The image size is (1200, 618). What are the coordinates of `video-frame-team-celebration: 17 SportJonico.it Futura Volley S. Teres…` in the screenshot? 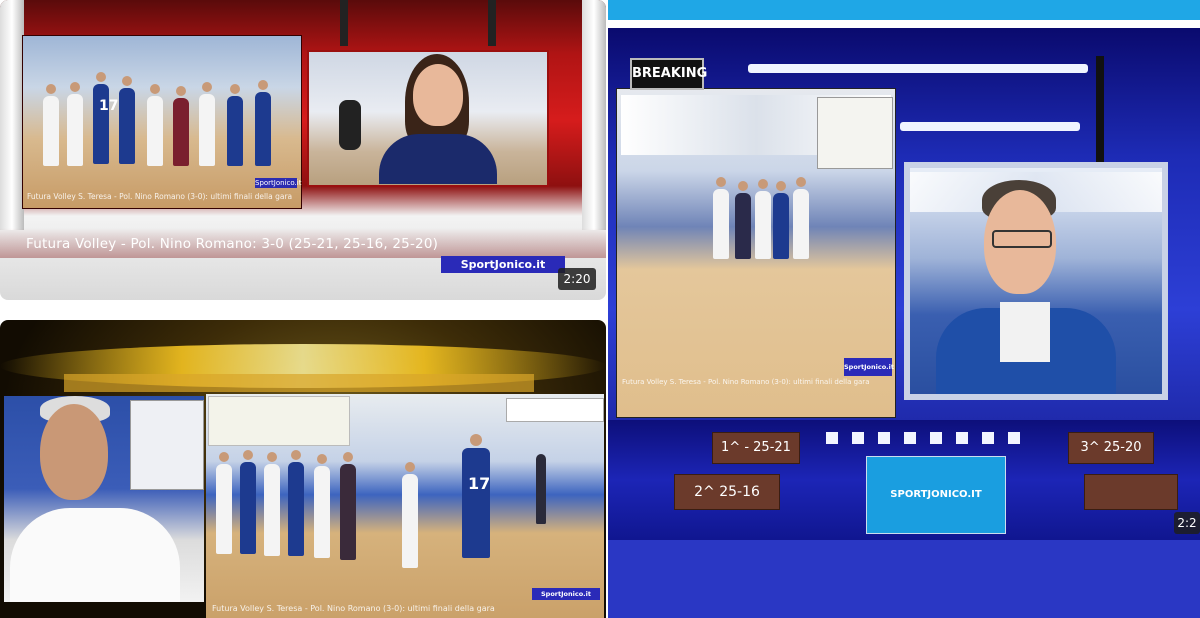 It's located at (162, 122).